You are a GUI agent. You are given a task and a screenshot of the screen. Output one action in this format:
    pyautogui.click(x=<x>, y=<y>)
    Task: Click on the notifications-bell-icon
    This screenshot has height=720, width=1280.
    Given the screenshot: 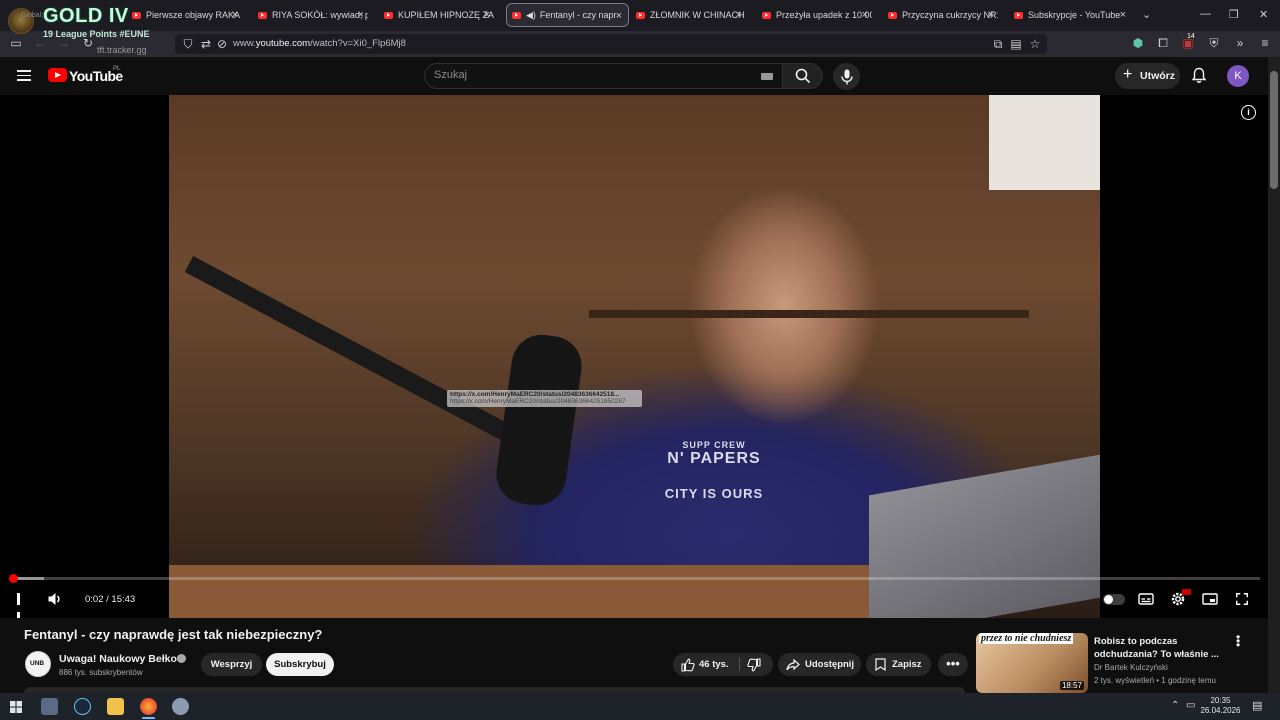 What is the action you would take?
    pyautogui.click(x=1199, y=75)
    